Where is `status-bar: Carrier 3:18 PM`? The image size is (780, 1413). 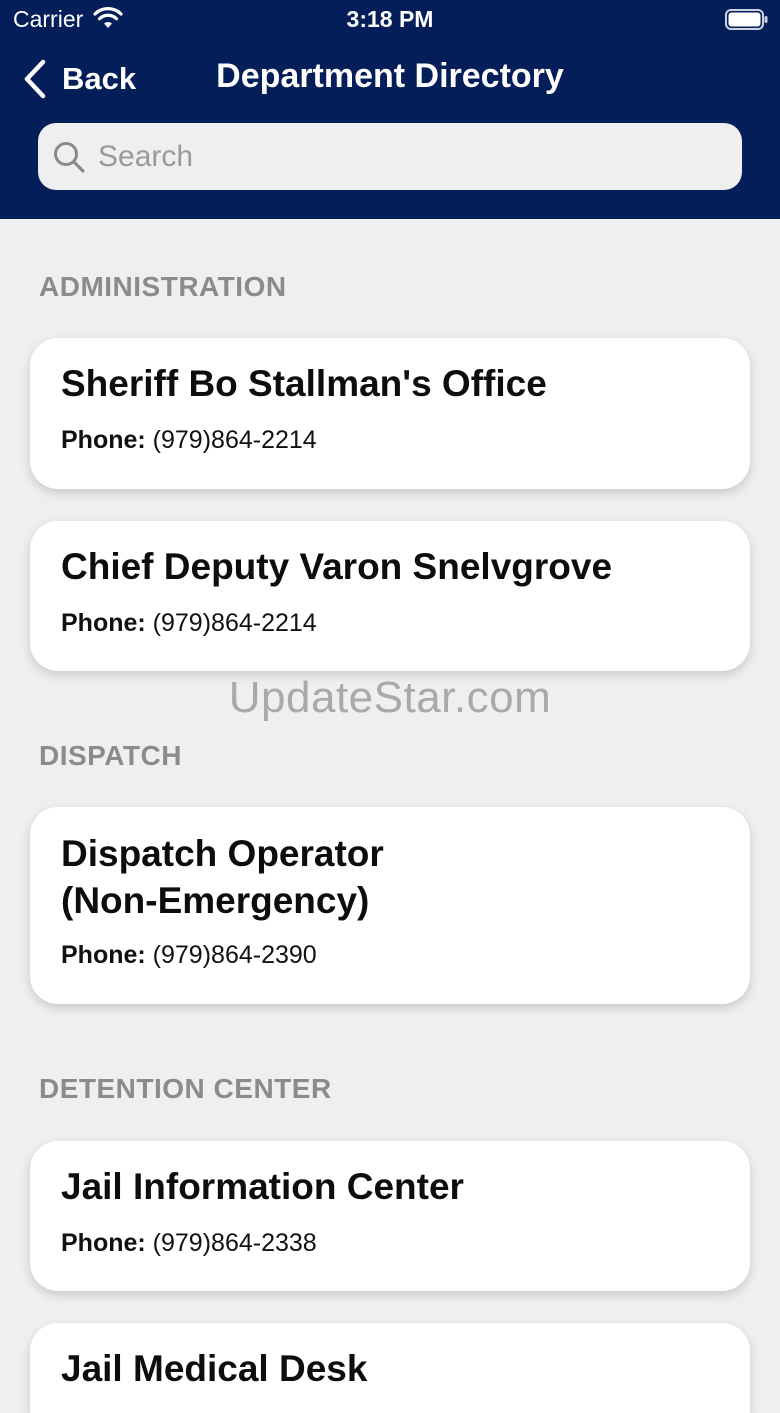
status-bar: Carrier 3:18 PM is located at coordinates (390, 20).